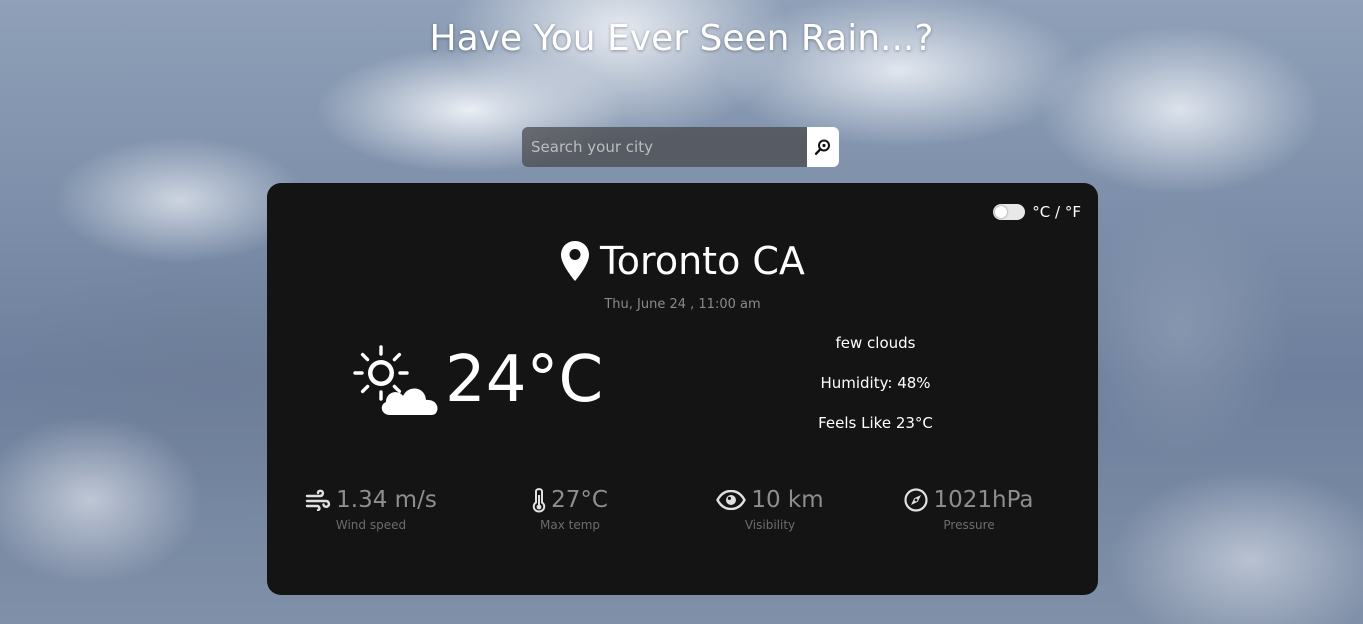 The width and height of the screenshot is (1363, 624). Describe the element at coordinates (371, 525) in the screenshot. I see `wind-speed-label: Wind speed` at that location.